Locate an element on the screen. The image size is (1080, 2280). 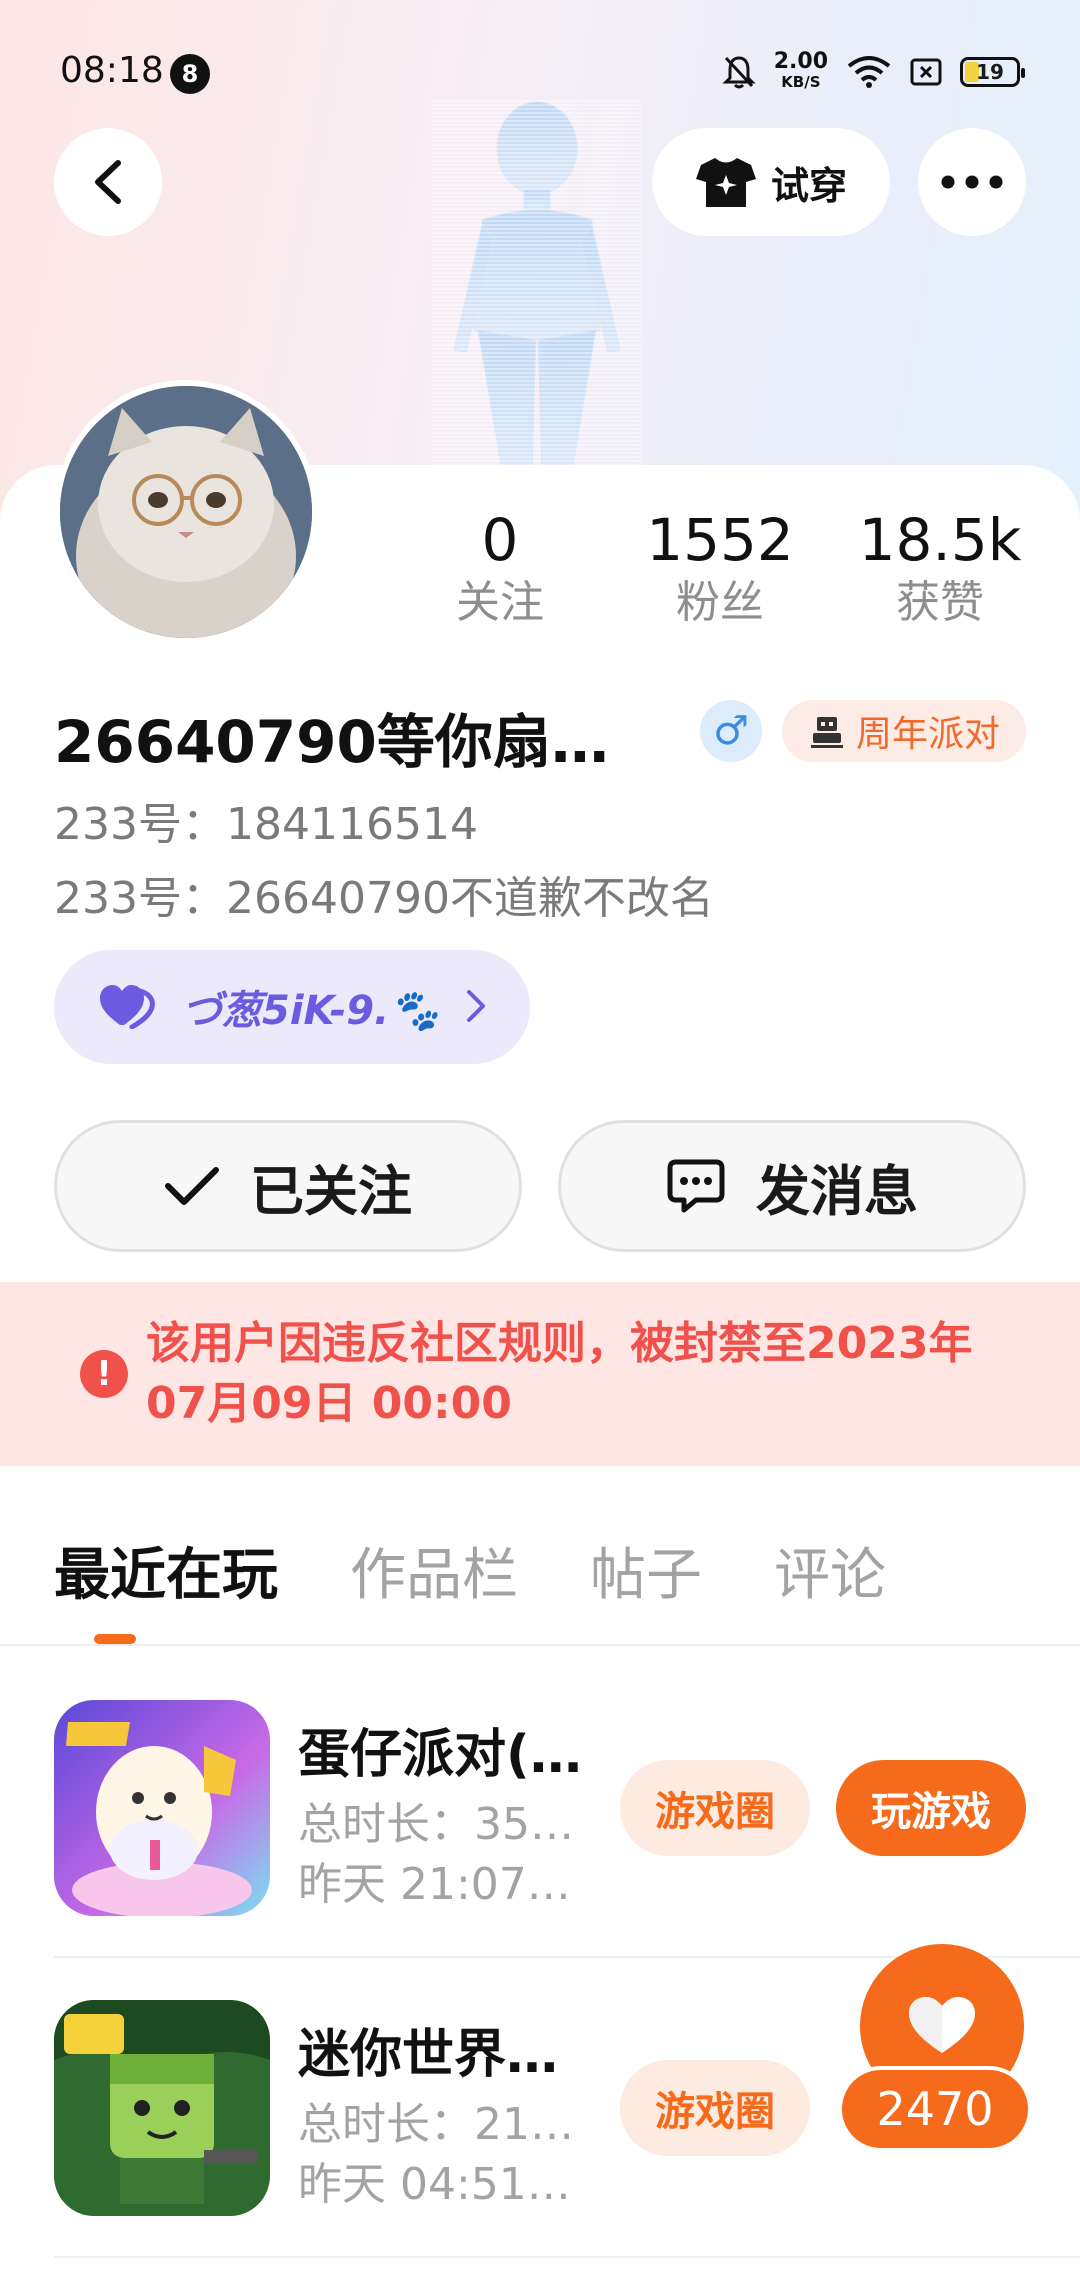
party-badge-label: 周年派对 is located at coordinates (927, 734).